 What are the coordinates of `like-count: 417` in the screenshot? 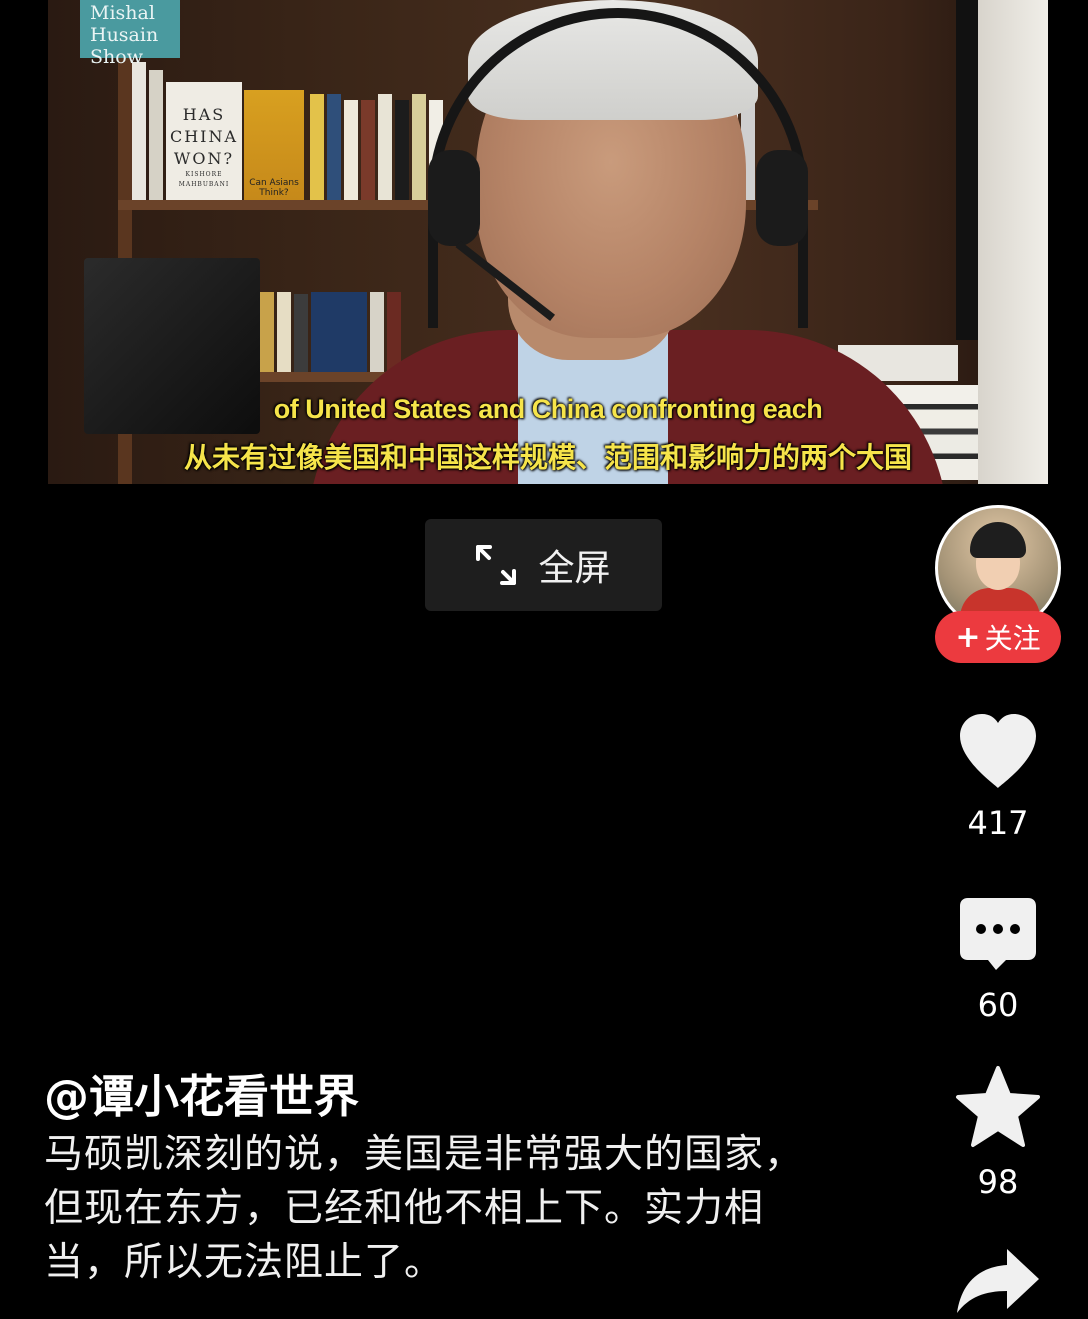 It's located at (998, 823).